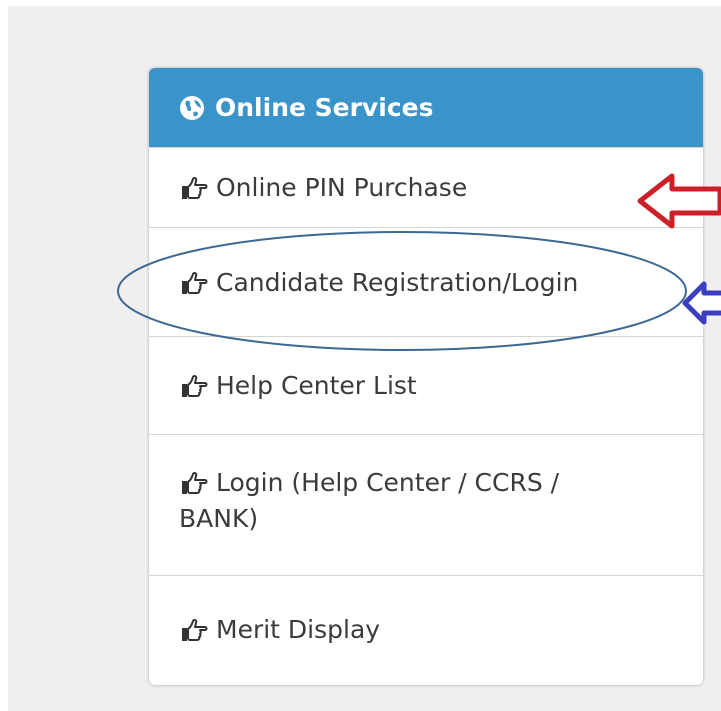 Image resolution: width=721 pixels, height=711 pixels. I want to click on menu-item-merit-display: Merit Display, so click(426, 630).